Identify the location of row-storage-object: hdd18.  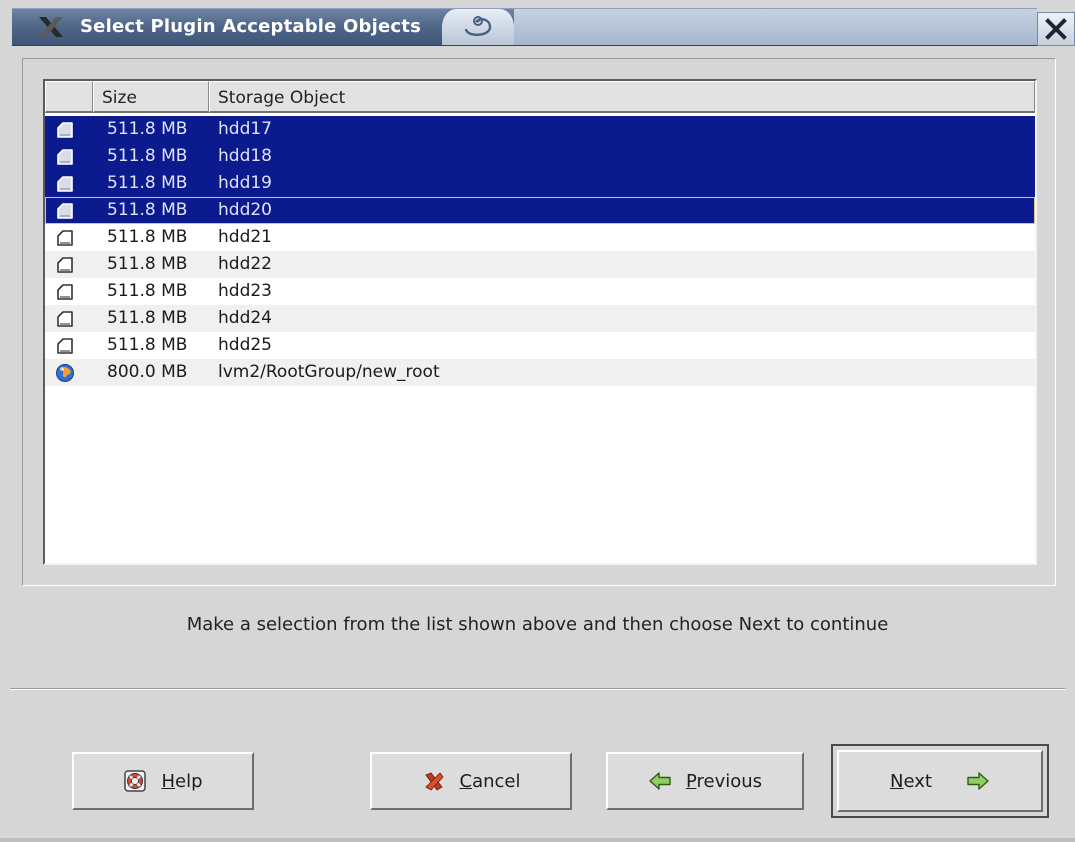
(245, 156).